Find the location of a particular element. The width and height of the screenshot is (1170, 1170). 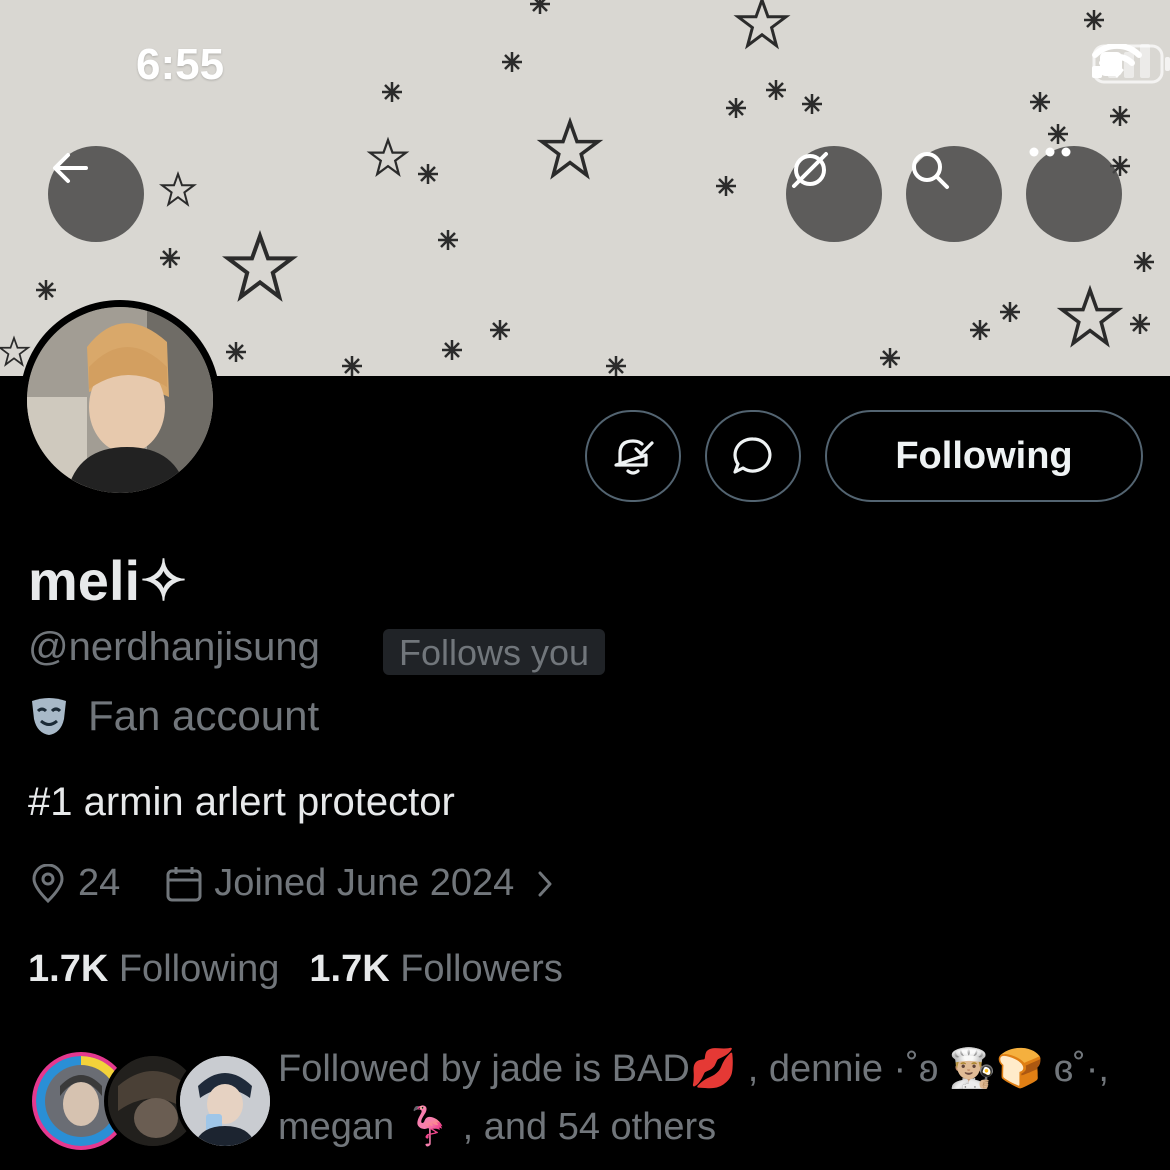

message-button is located at coordinates (753, 456).